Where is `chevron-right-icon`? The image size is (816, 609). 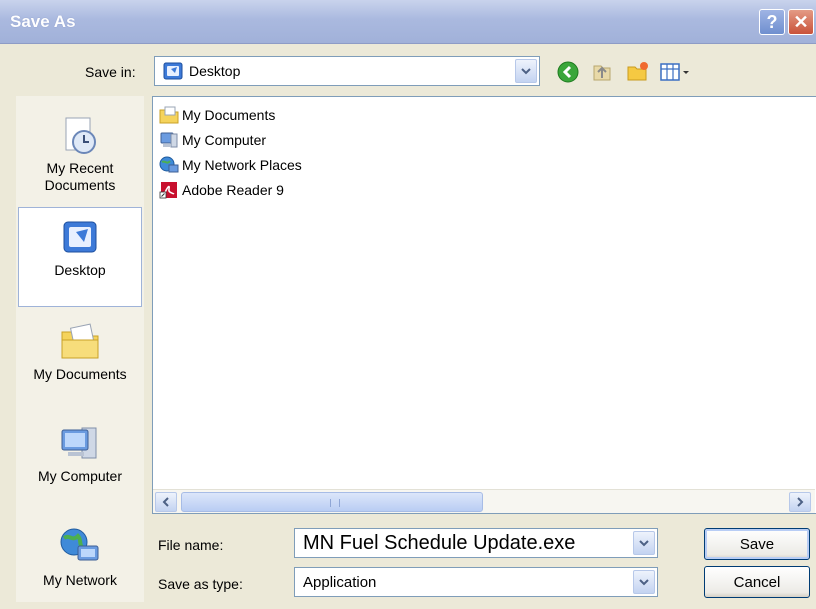
chevron-right-icon is located at coordinates (800, 502).